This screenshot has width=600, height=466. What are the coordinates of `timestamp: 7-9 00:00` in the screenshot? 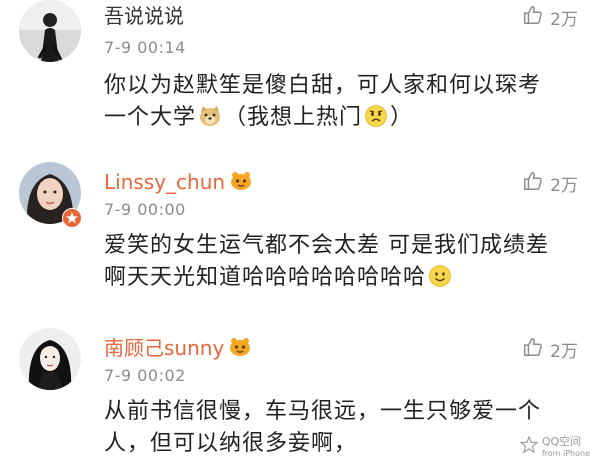 It's located at (145, 209).